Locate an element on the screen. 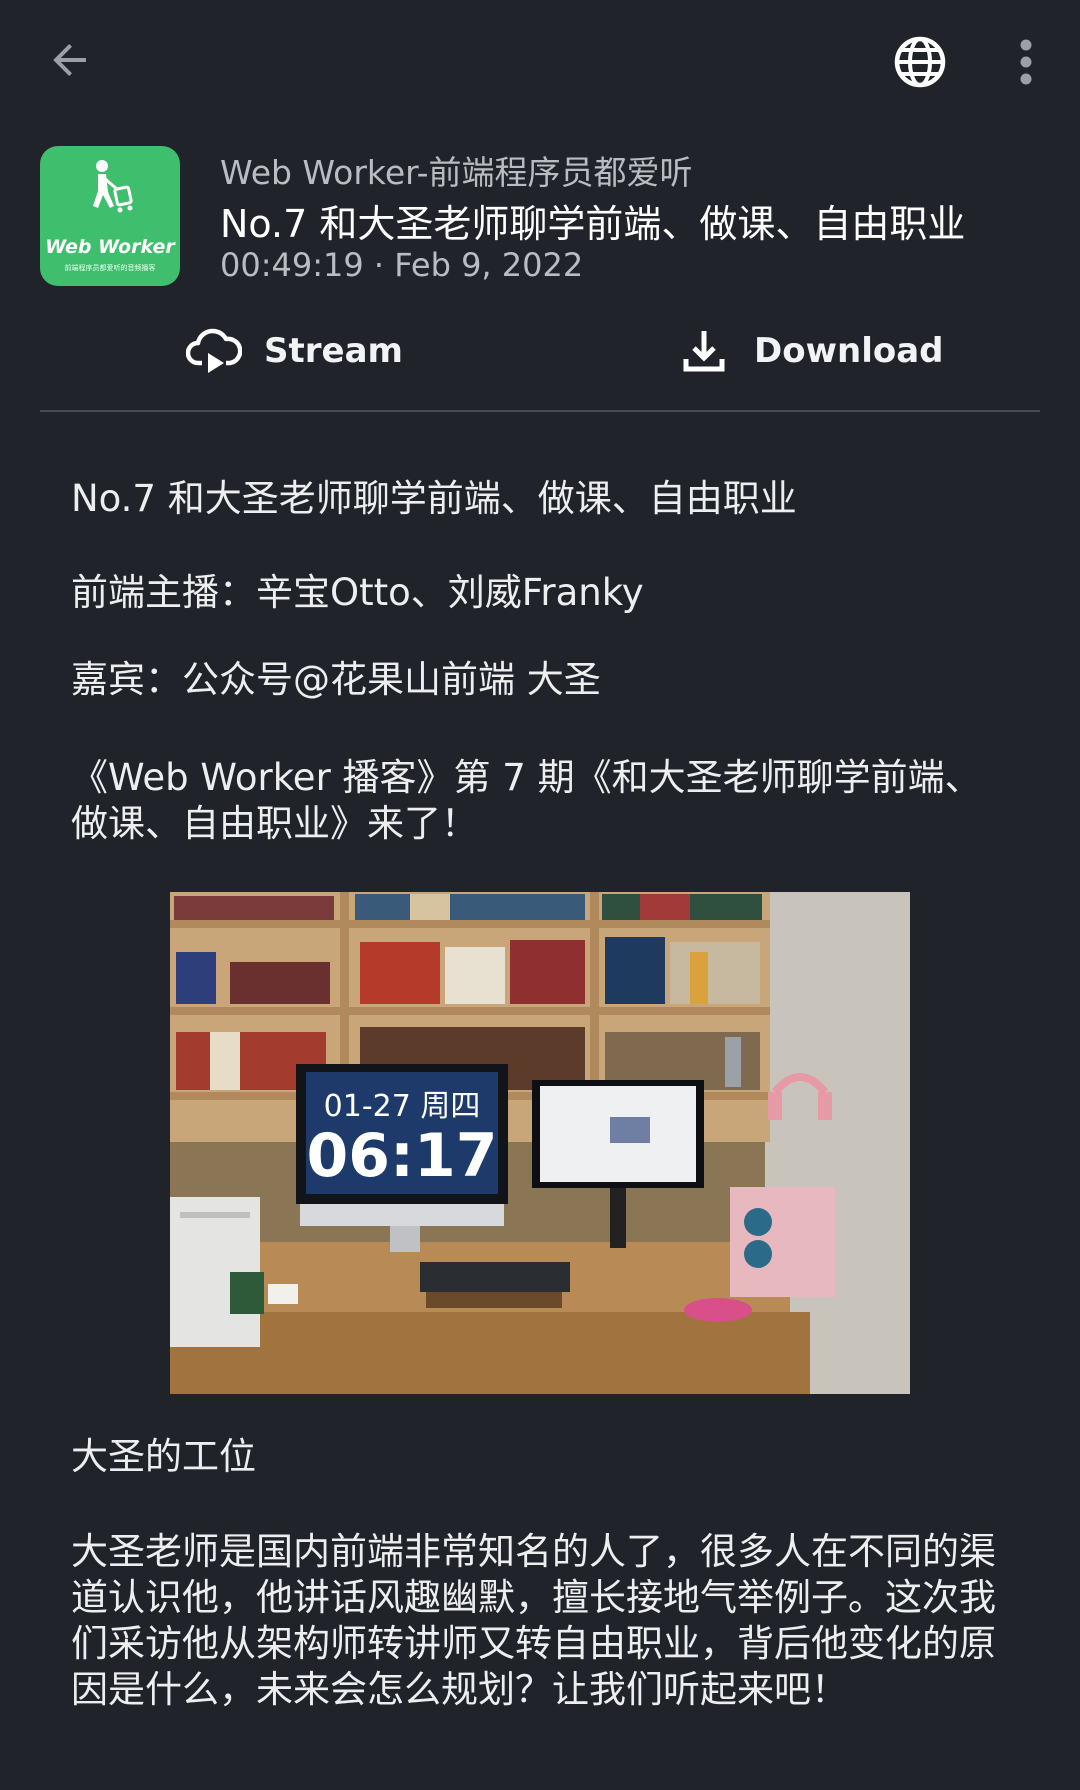  globe-icon is located at coordinates (920, 62).